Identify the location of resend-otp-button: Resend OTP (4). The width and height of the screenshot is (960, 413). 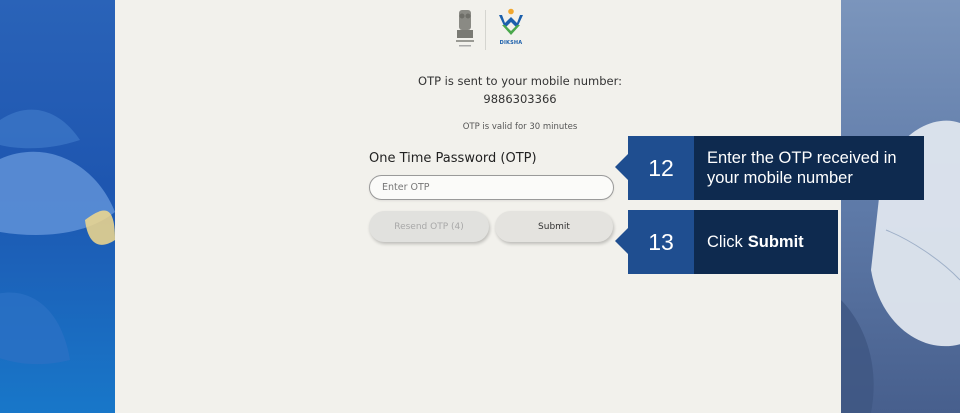
(429, 226).